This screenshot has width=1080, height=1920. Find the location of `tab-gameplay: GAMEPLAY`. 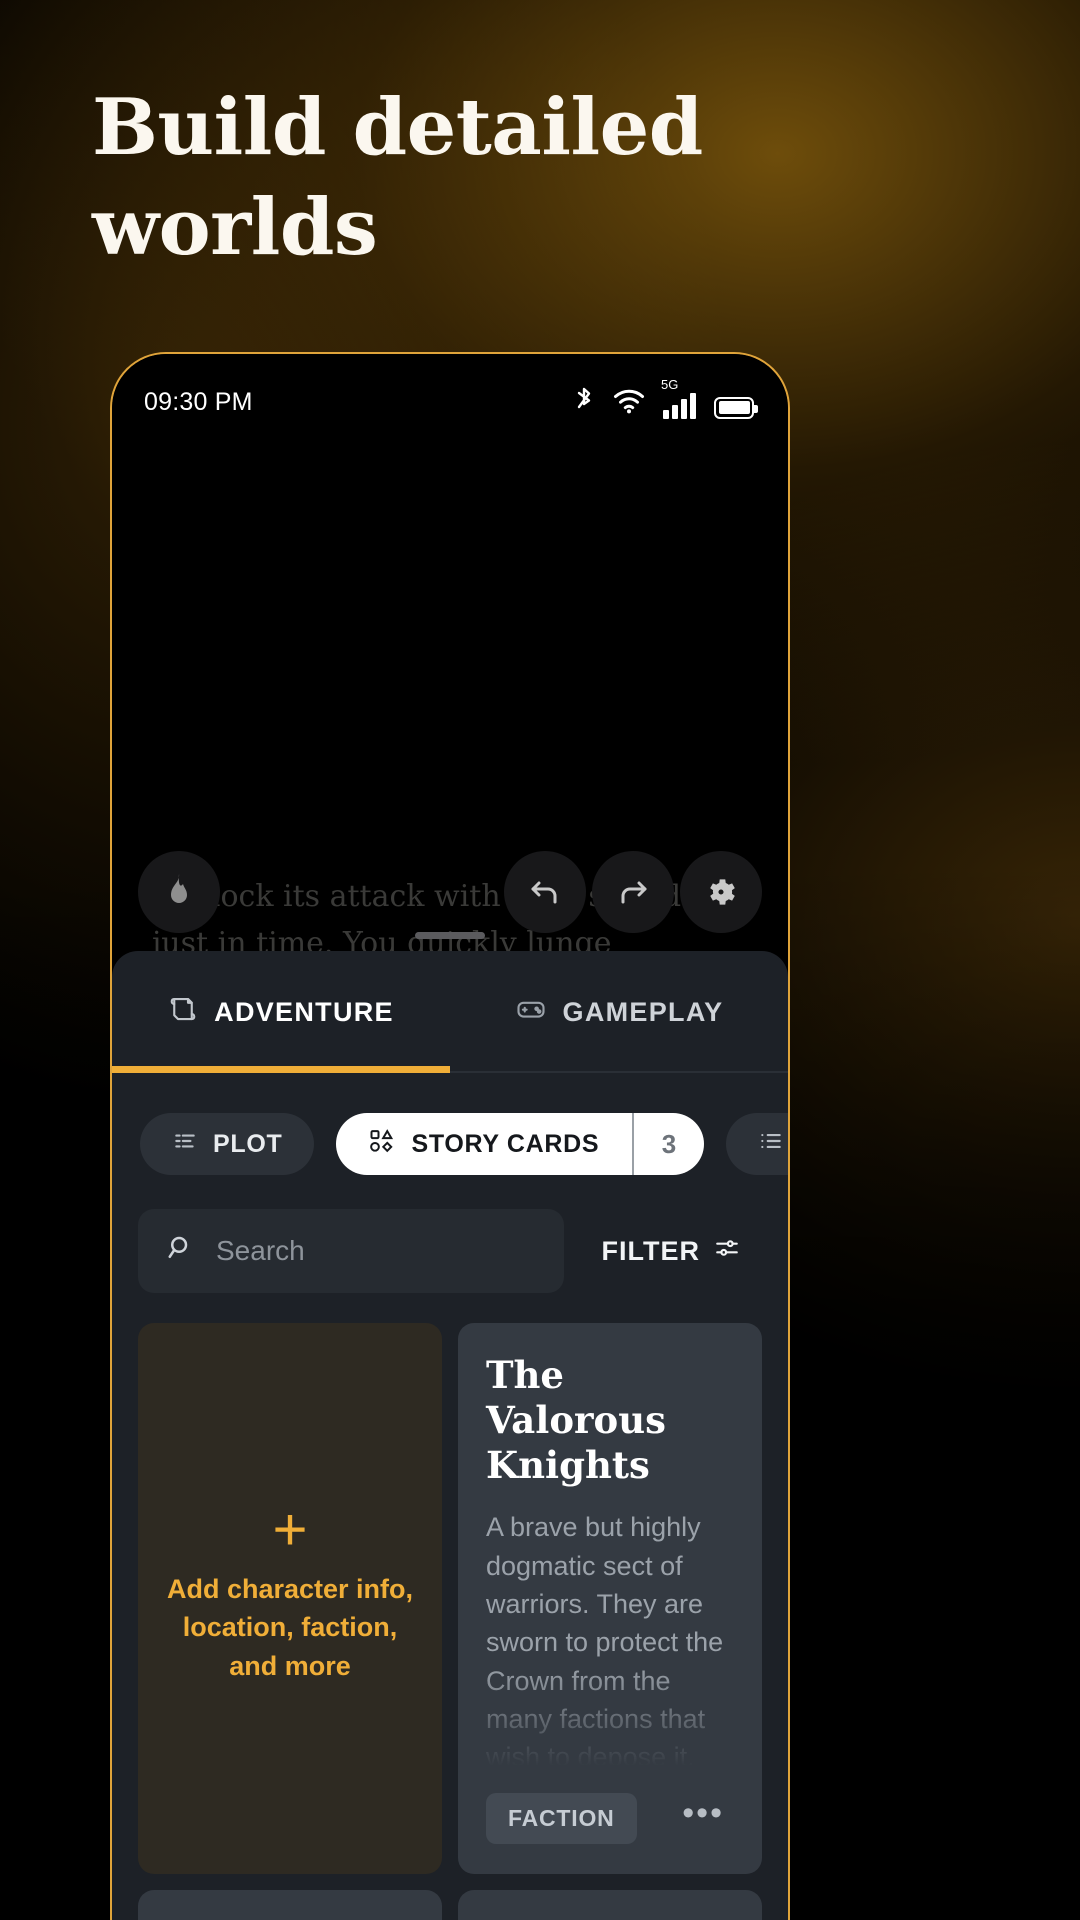

tab-gameplay: GAMEPLAY is located at coordinates (619, 1012).